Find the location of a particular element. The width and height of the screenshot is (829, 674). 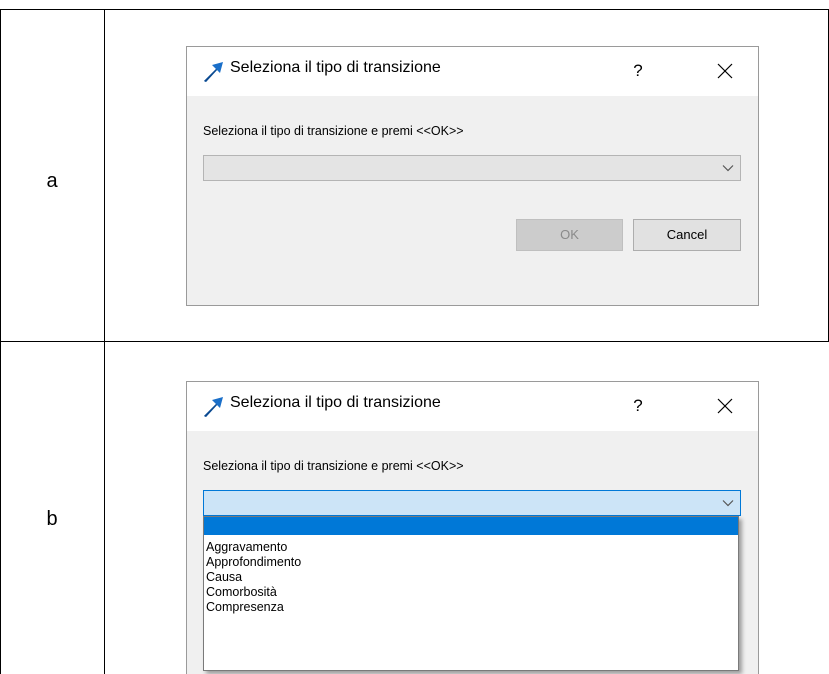

dropdown-option-empty is located at coordinates (471, 526).